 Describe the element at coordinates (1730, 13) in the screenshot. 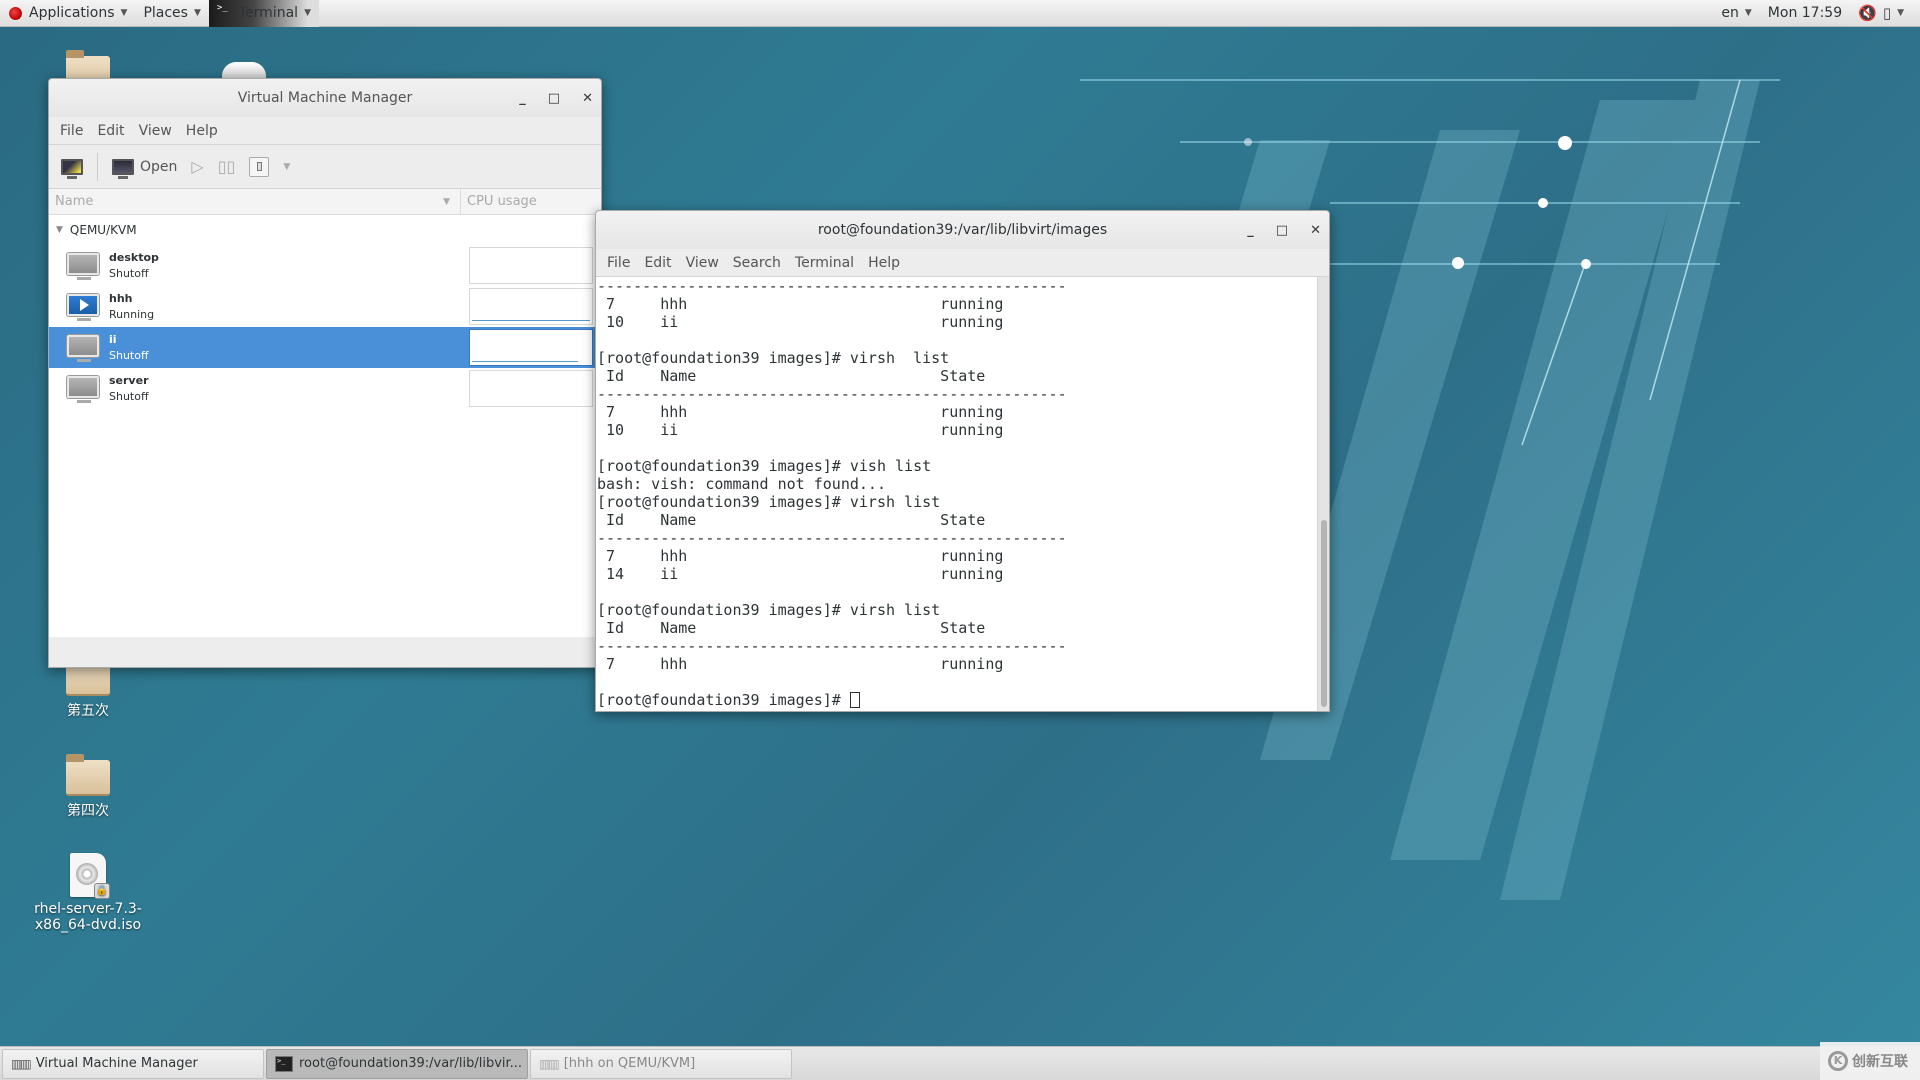

I see `language-label: en` at that location.